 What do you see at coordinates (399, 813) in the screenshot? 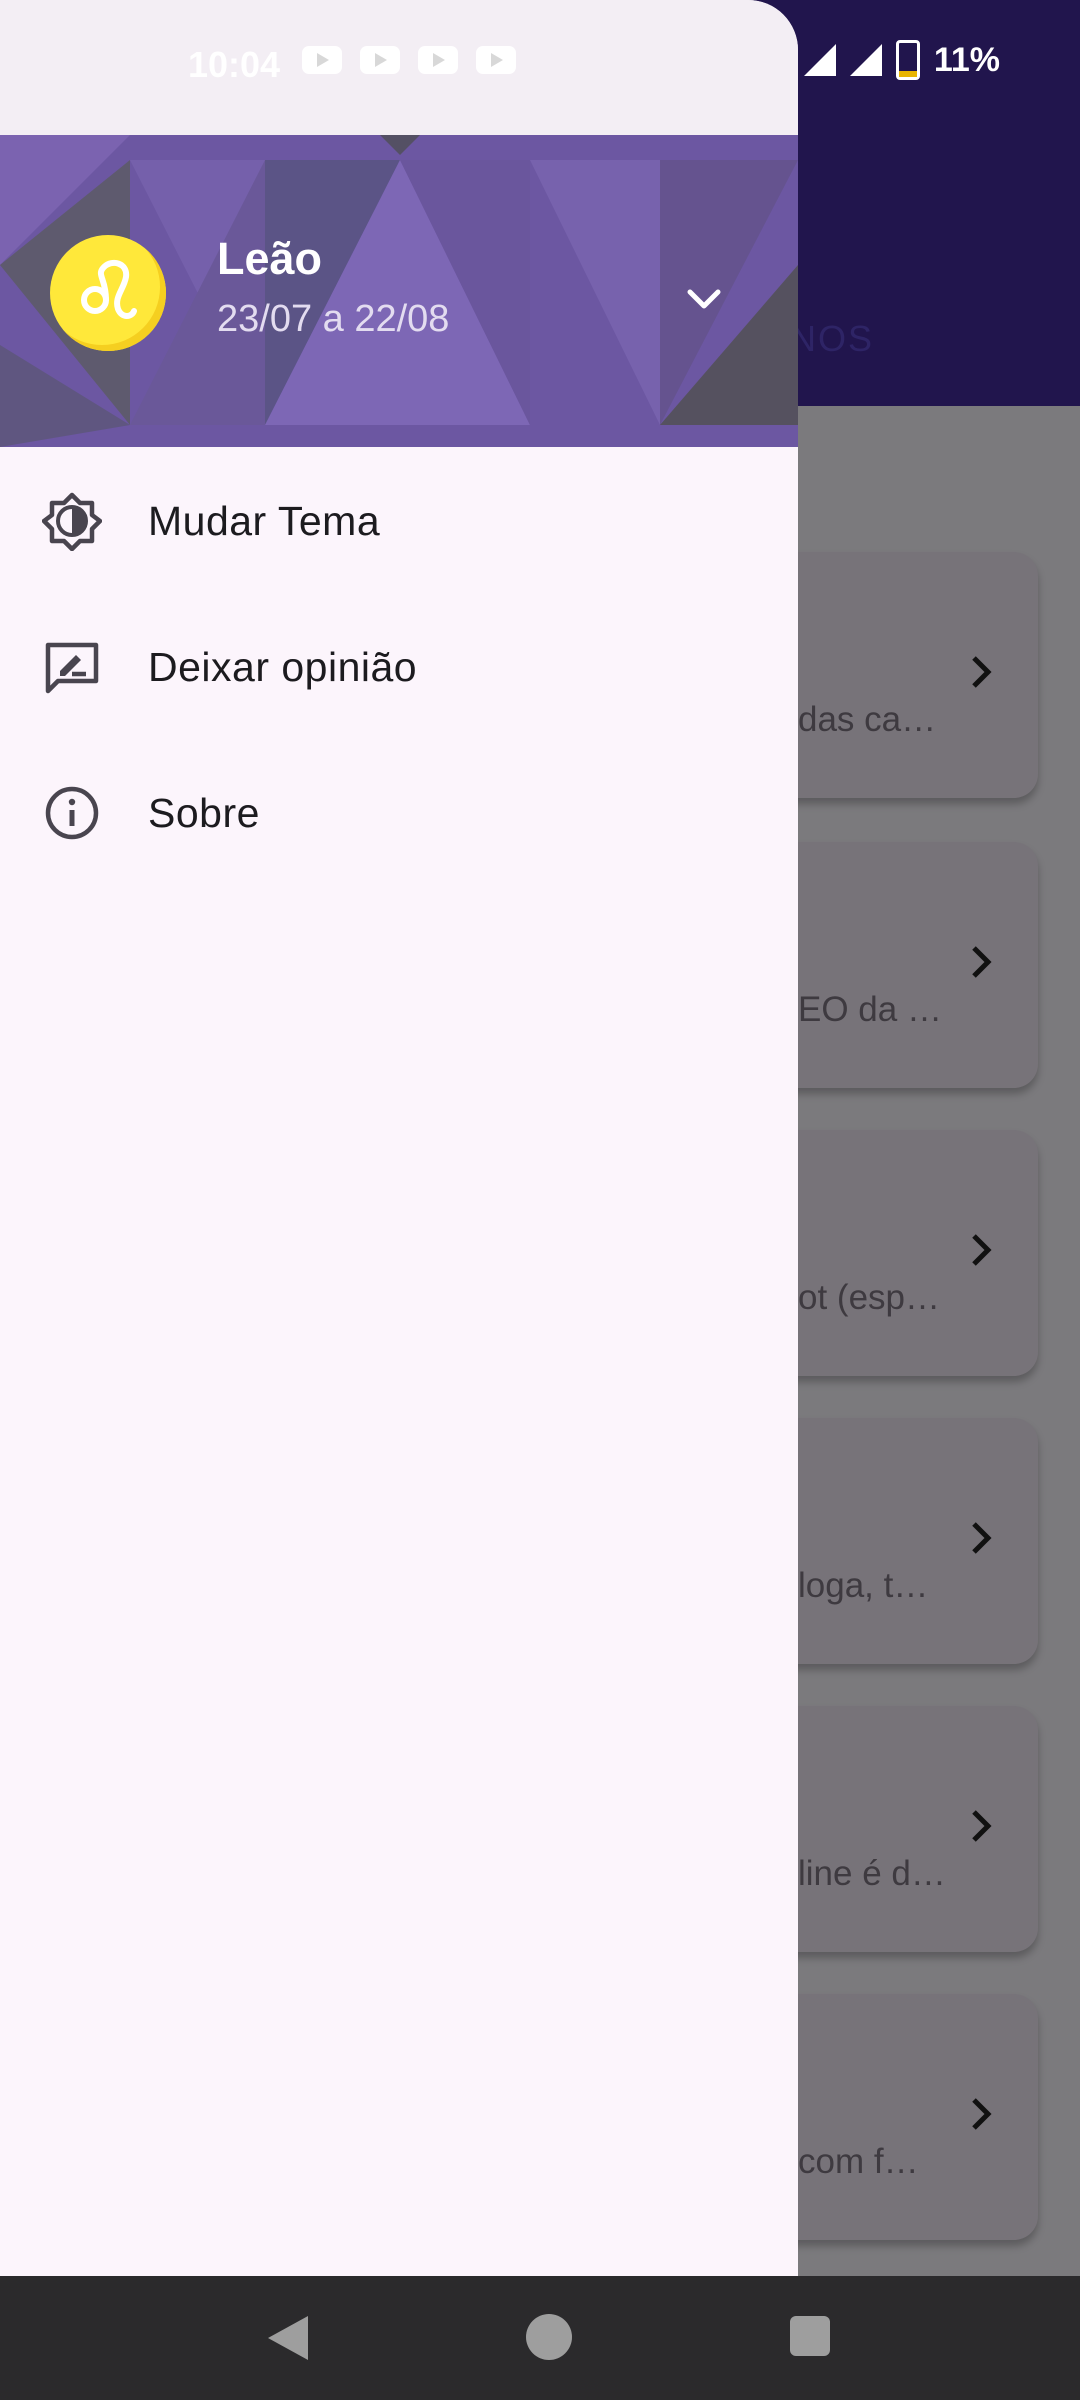
I see `menu-item-about: Sobre` at bounding box center [399, 813].